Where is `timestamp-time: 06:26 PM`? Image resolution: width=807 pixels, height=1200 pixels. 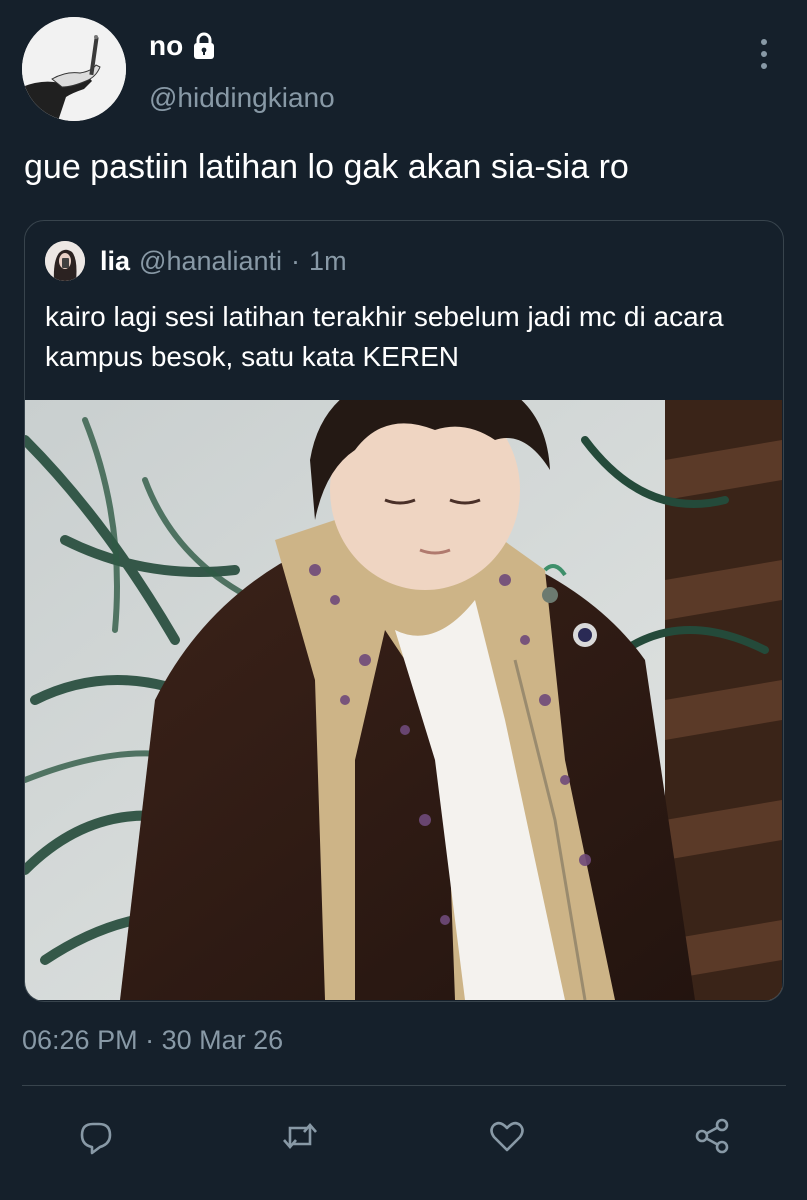
timestamp-time: 06:26 PM is located at coordinates (80, 1040).